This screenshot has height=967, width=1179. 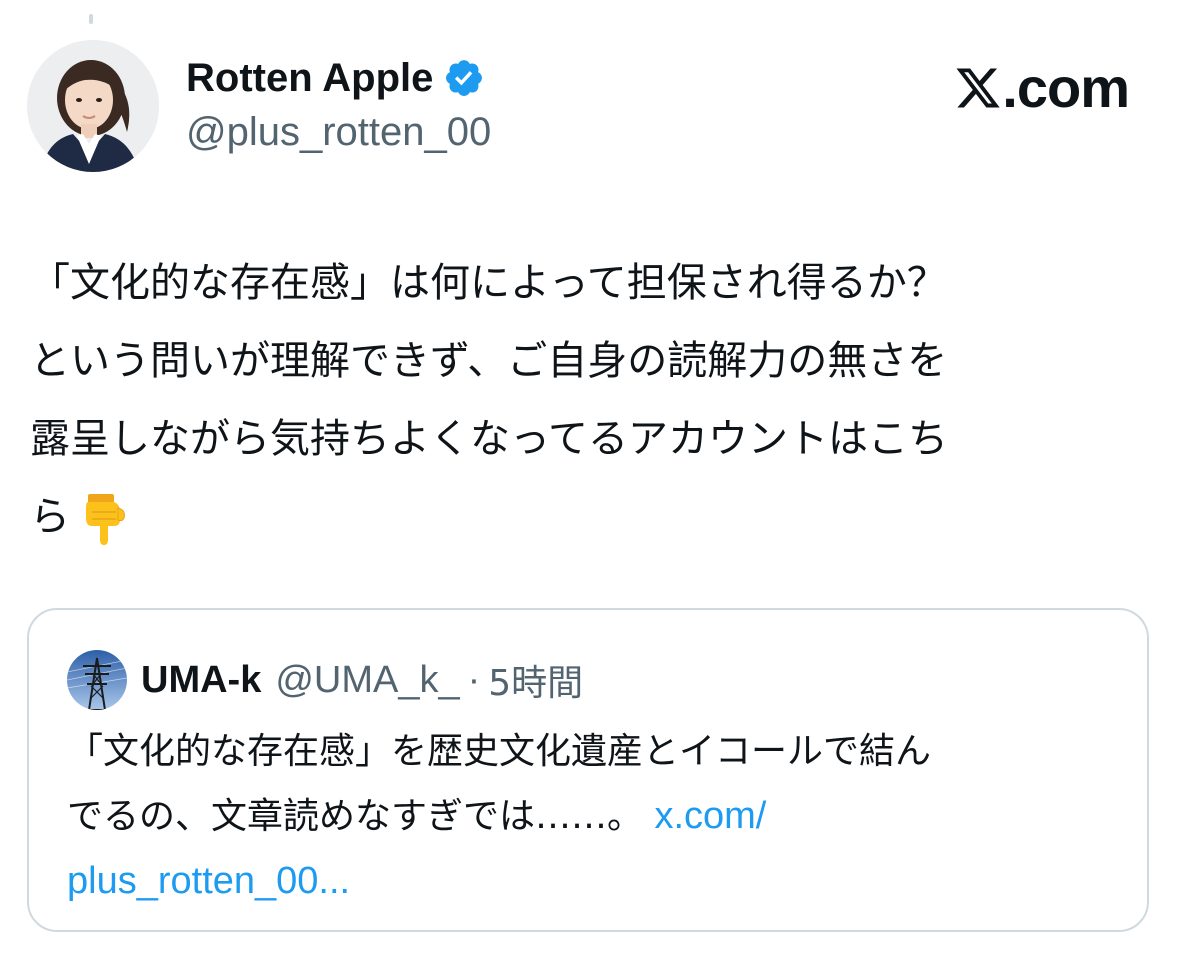 I want to click on author-avatar, so click(x=93, y=106).